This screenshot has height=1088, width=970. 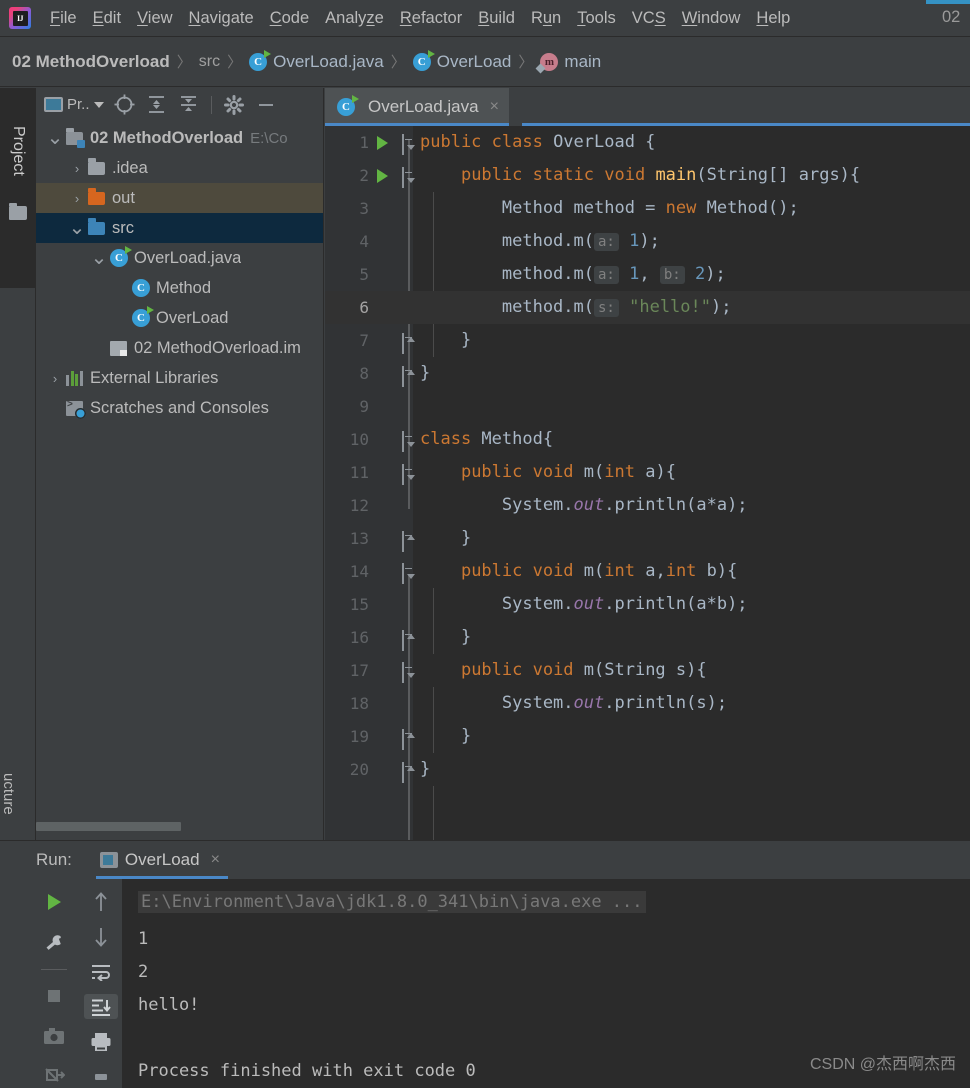 What do you see at coordinates (647, 505) in the screenshot?
I see `code-line: 12 System.out.println(a*a);` at bounding box center [647, 505].